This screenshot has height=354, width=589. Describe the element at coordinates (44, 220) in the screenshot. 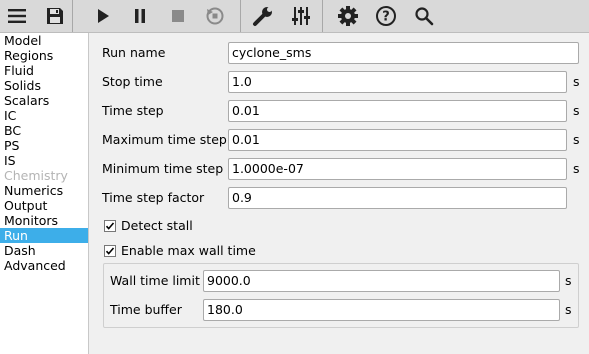

I see `sidebar-item-monitors: Monitors` at that location.